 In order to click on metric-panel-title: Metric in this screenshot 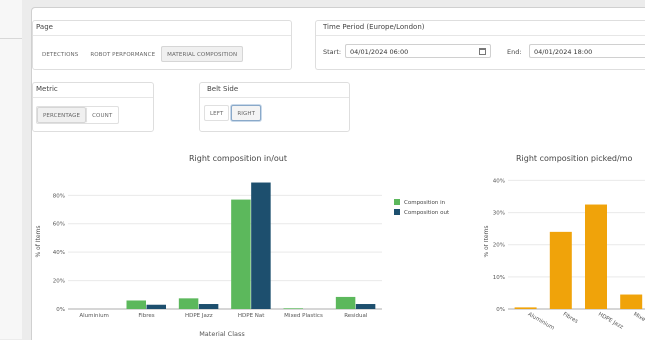, I will do `click(47, 89)`.